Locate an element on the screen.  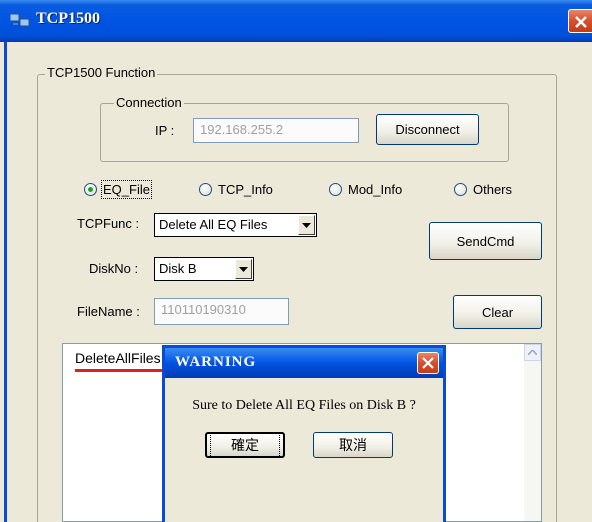
radio-others: Others is located at coordinates (483, 189).